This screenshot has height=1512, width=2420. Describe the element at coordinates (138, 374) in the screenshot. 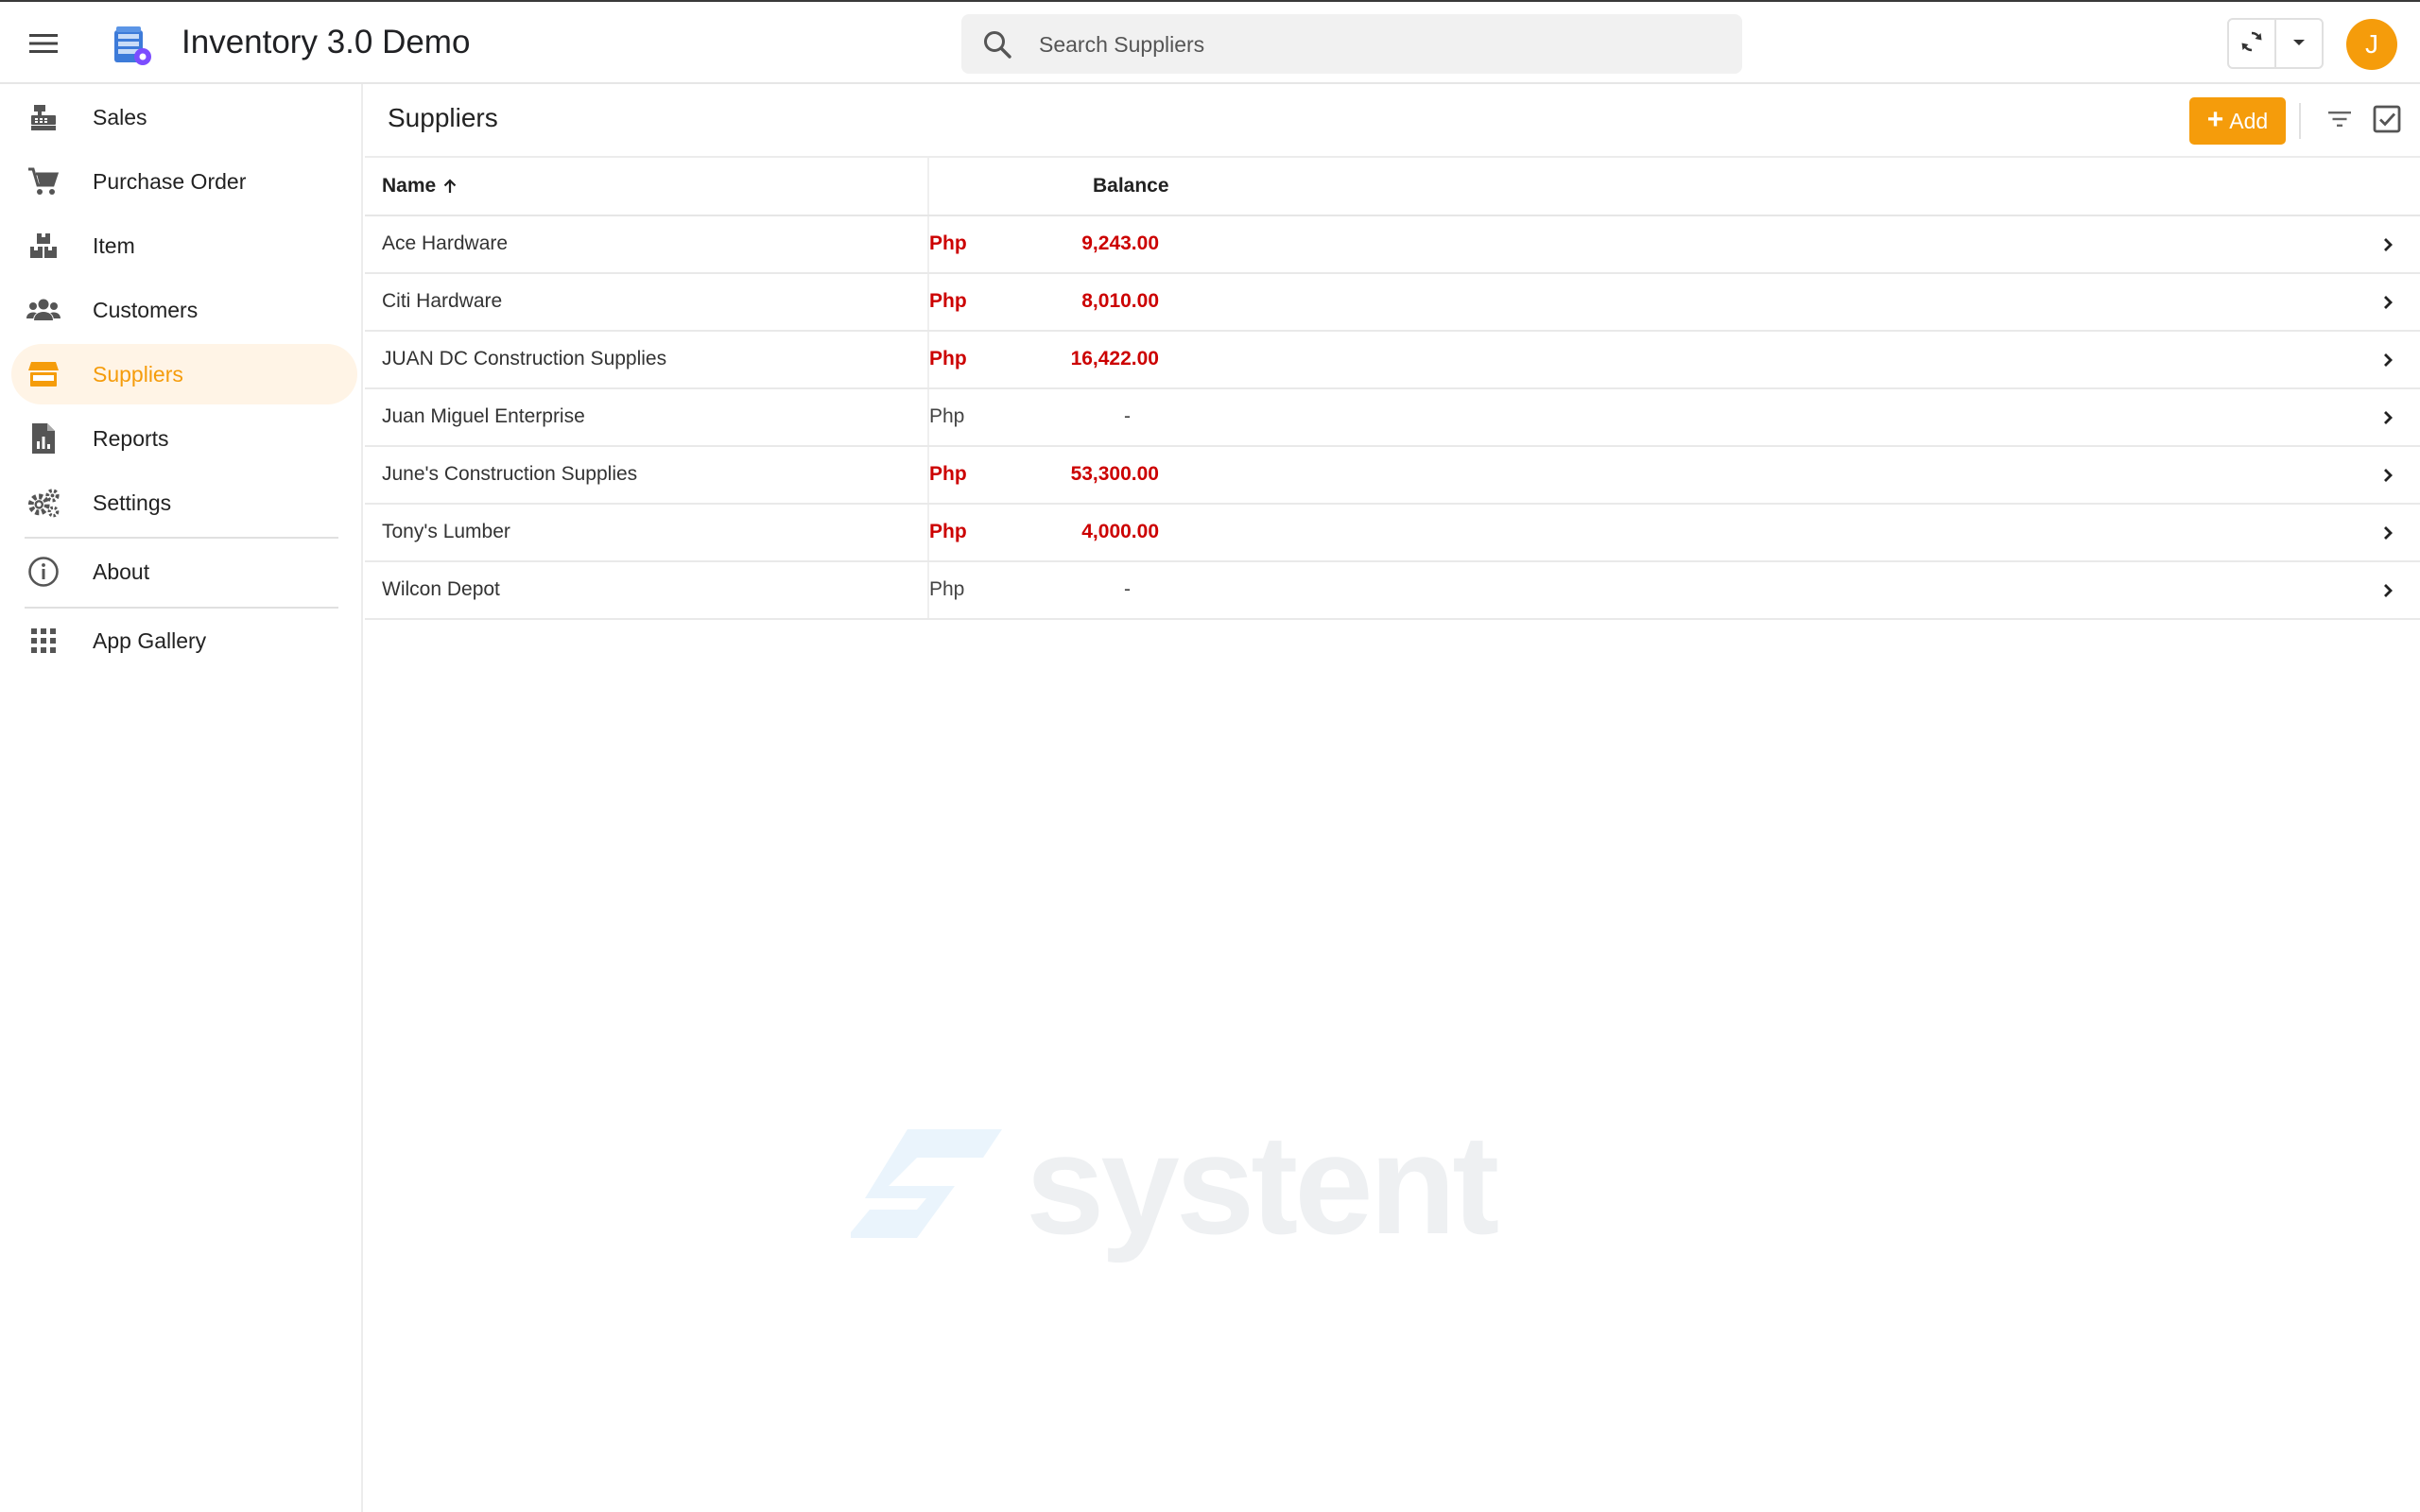

I see `sidebar-item-label: Suppliers` at that location.